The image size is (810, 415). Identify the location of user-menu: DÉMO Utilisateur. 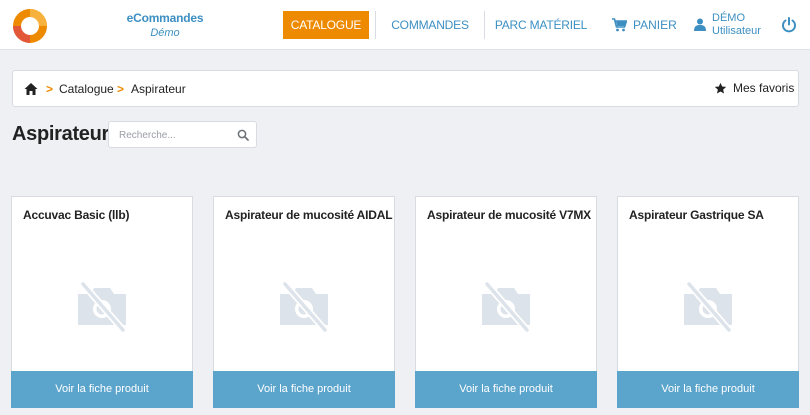
(727, 25).